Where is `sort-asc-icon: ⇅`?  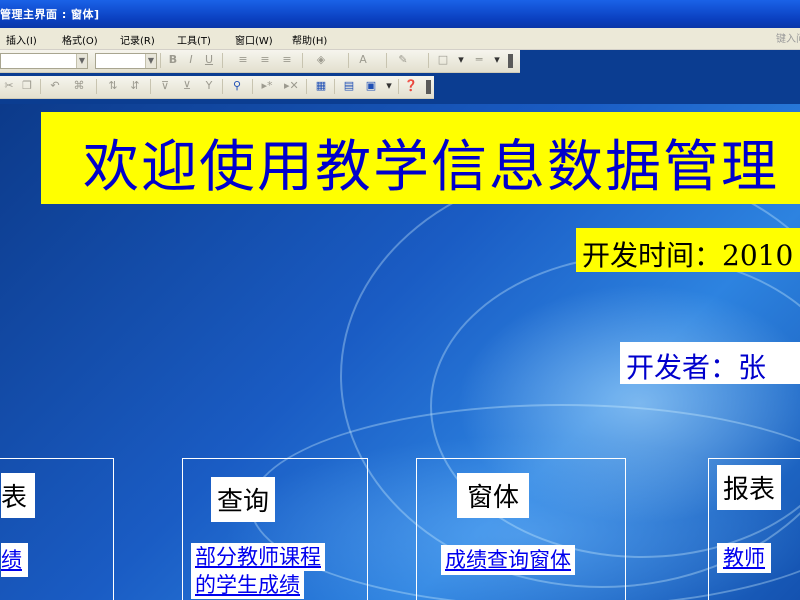
sort-asc-icon: ⇅ is located at coordinates (113, 86).